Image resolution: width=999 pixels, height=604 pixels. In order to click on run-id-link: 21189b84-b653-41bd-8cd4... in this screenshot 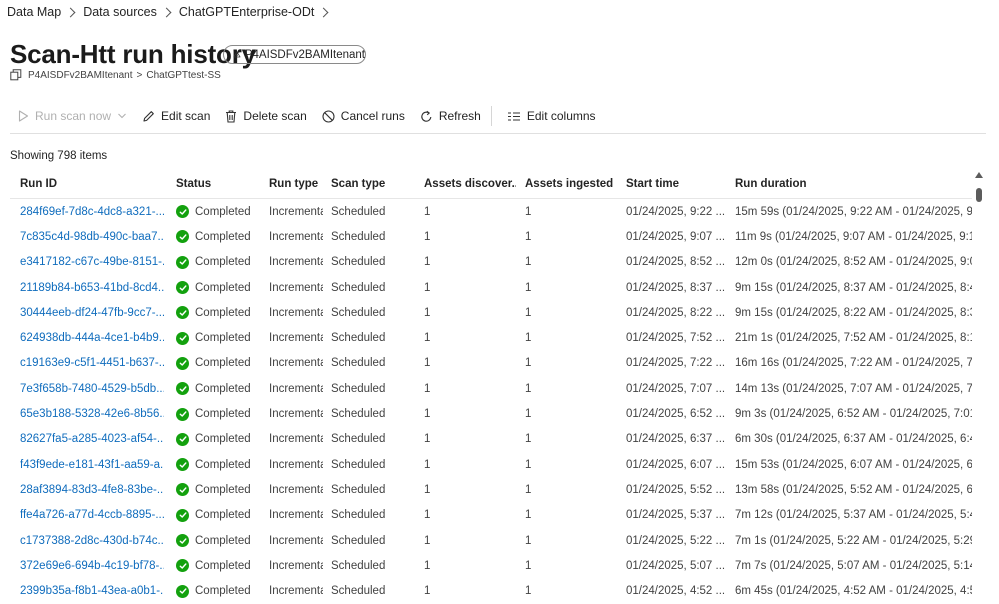, I will do `click(92, 287)`.